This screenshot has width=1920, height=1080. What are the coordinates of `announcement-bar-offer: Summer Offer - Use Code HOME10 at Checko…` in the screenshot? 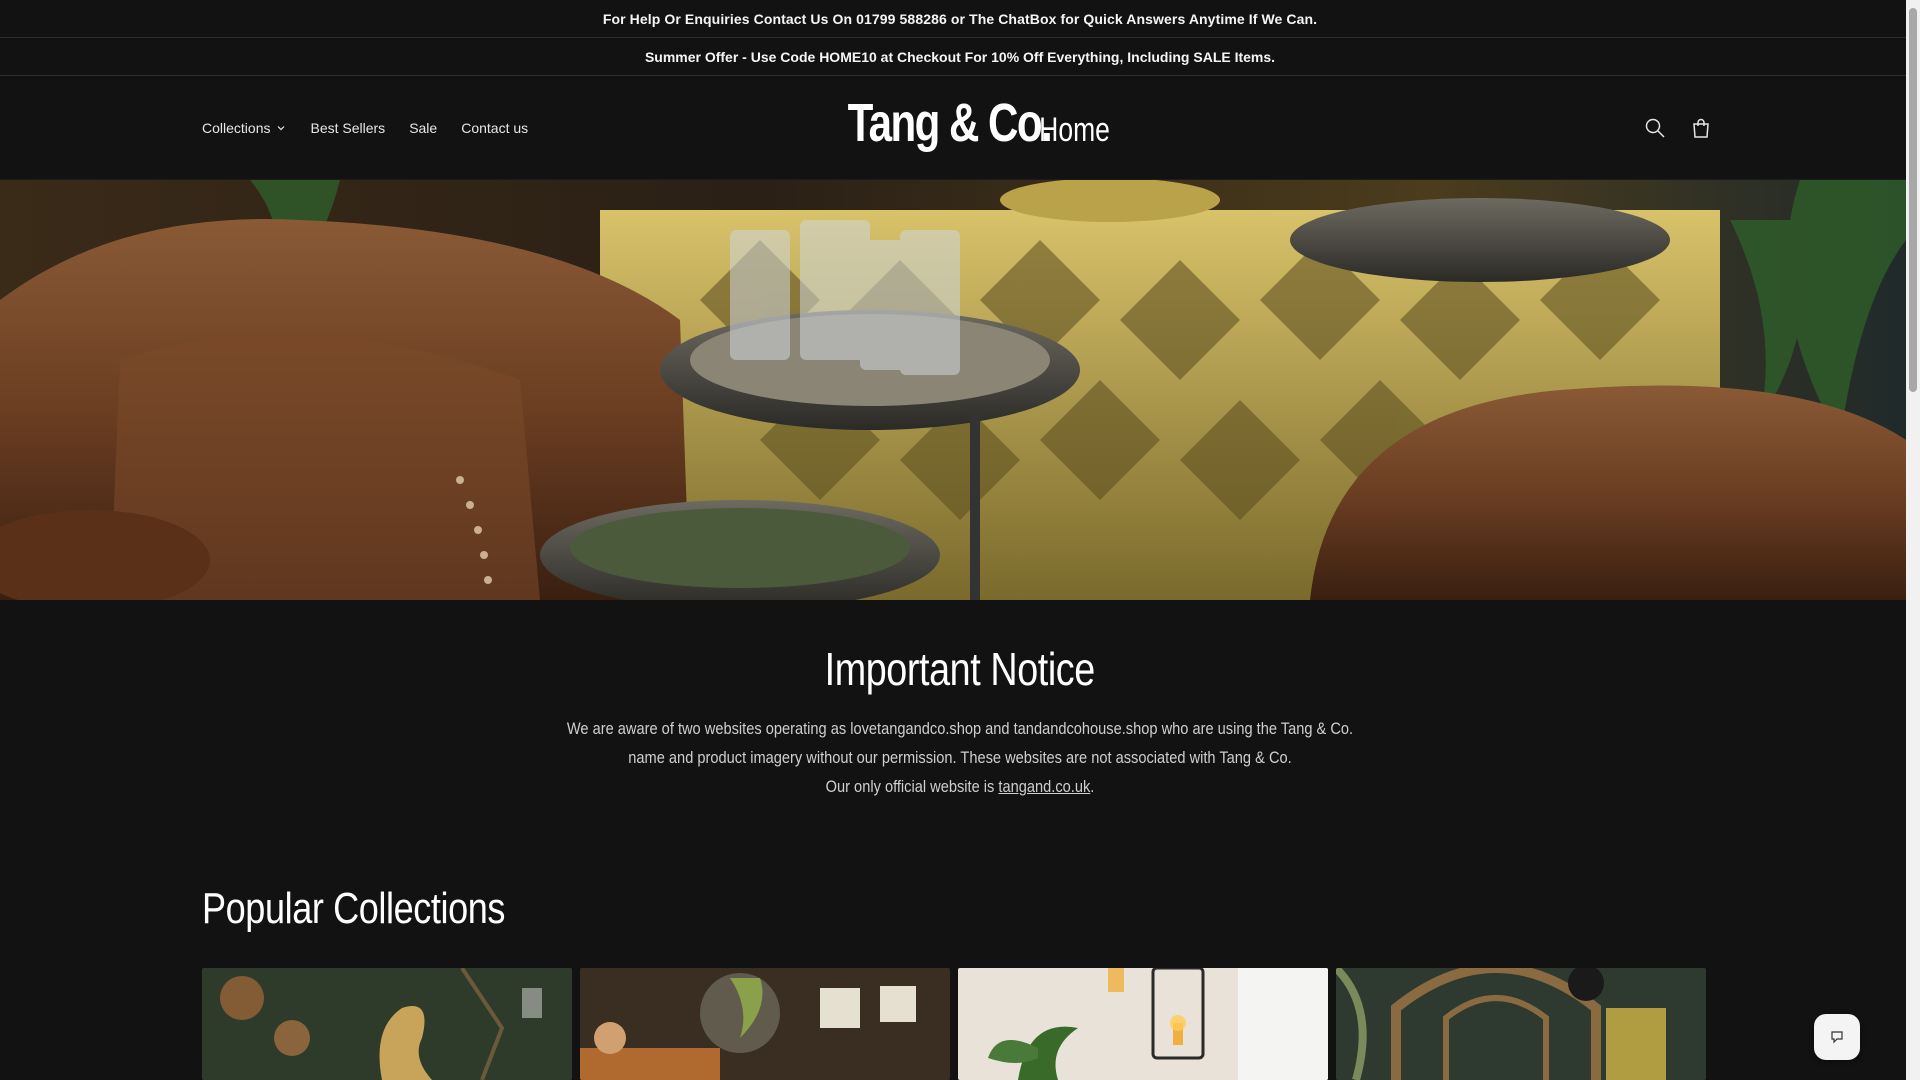 It's located at (960, 57).